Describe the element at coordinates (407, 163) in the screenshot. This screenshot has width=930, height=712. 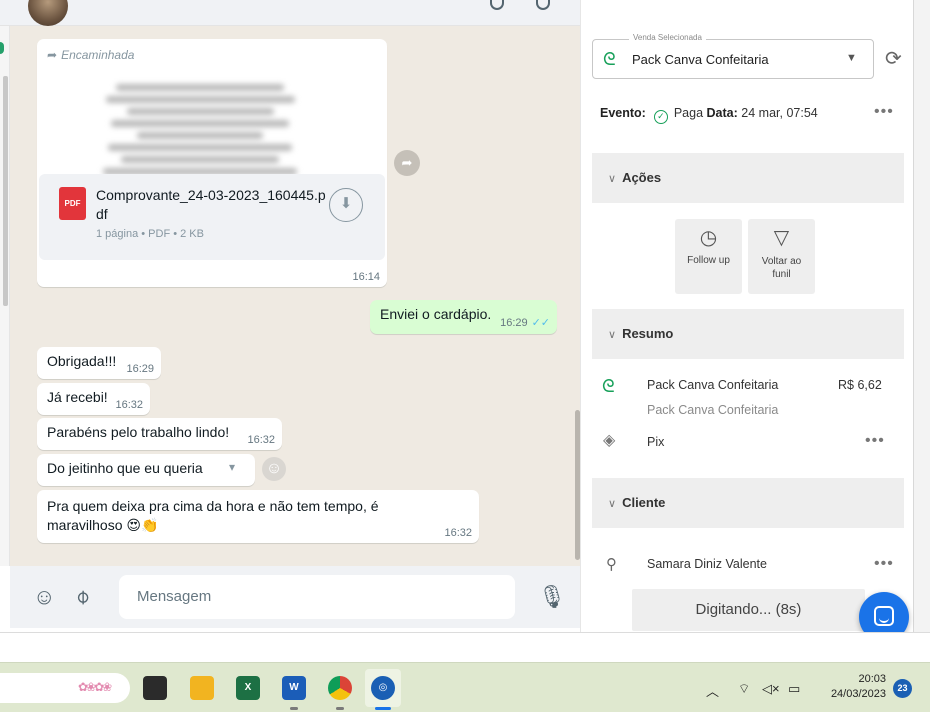
I see `share-icon: ➦` at that location.